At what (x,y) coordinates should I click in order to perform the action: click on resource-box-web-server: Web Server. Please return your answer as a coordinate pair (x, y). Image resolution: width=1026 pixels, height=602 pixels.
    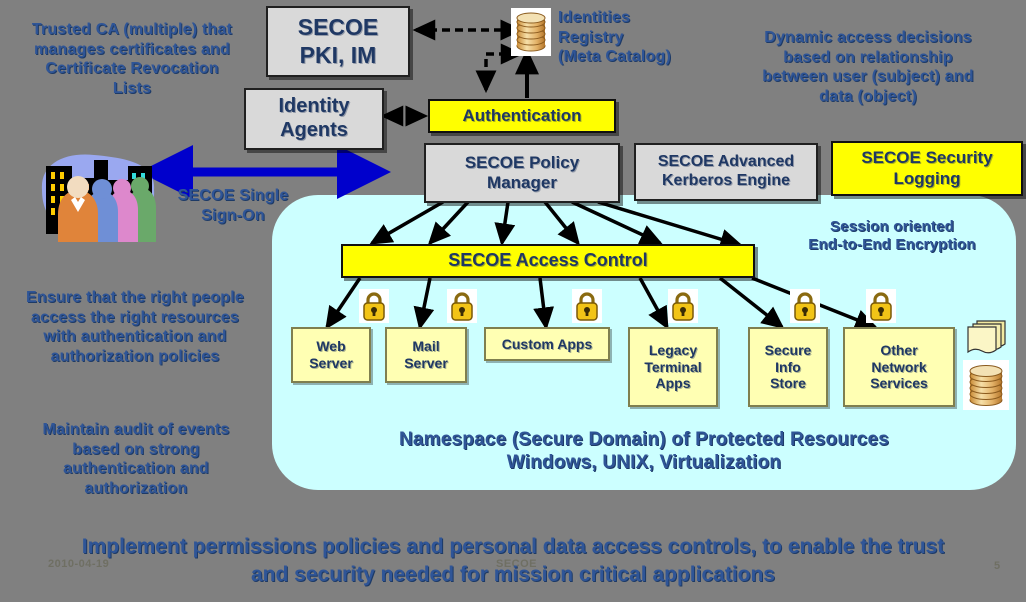
    Looking at the image, I should click on (331, 355).